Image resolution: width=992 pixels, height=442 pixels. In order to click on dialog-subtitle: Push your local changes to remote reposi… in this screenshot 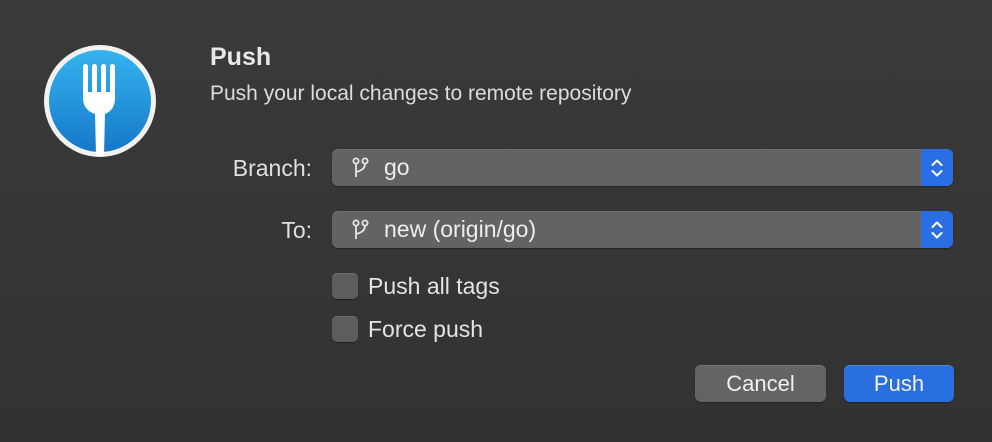, I will do `click(421, 93)`.